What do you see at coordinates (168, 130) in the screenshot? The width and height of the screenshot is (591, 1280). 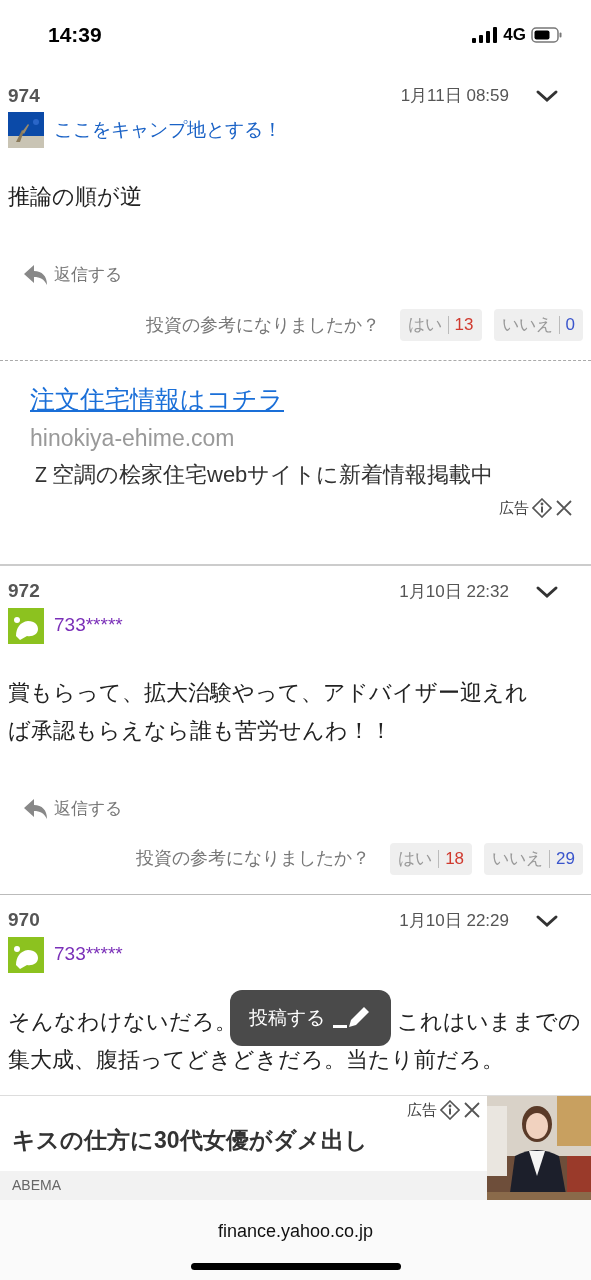 I see `author-link: ここをキャンプ地とする！` at bounding box center [168, 130].